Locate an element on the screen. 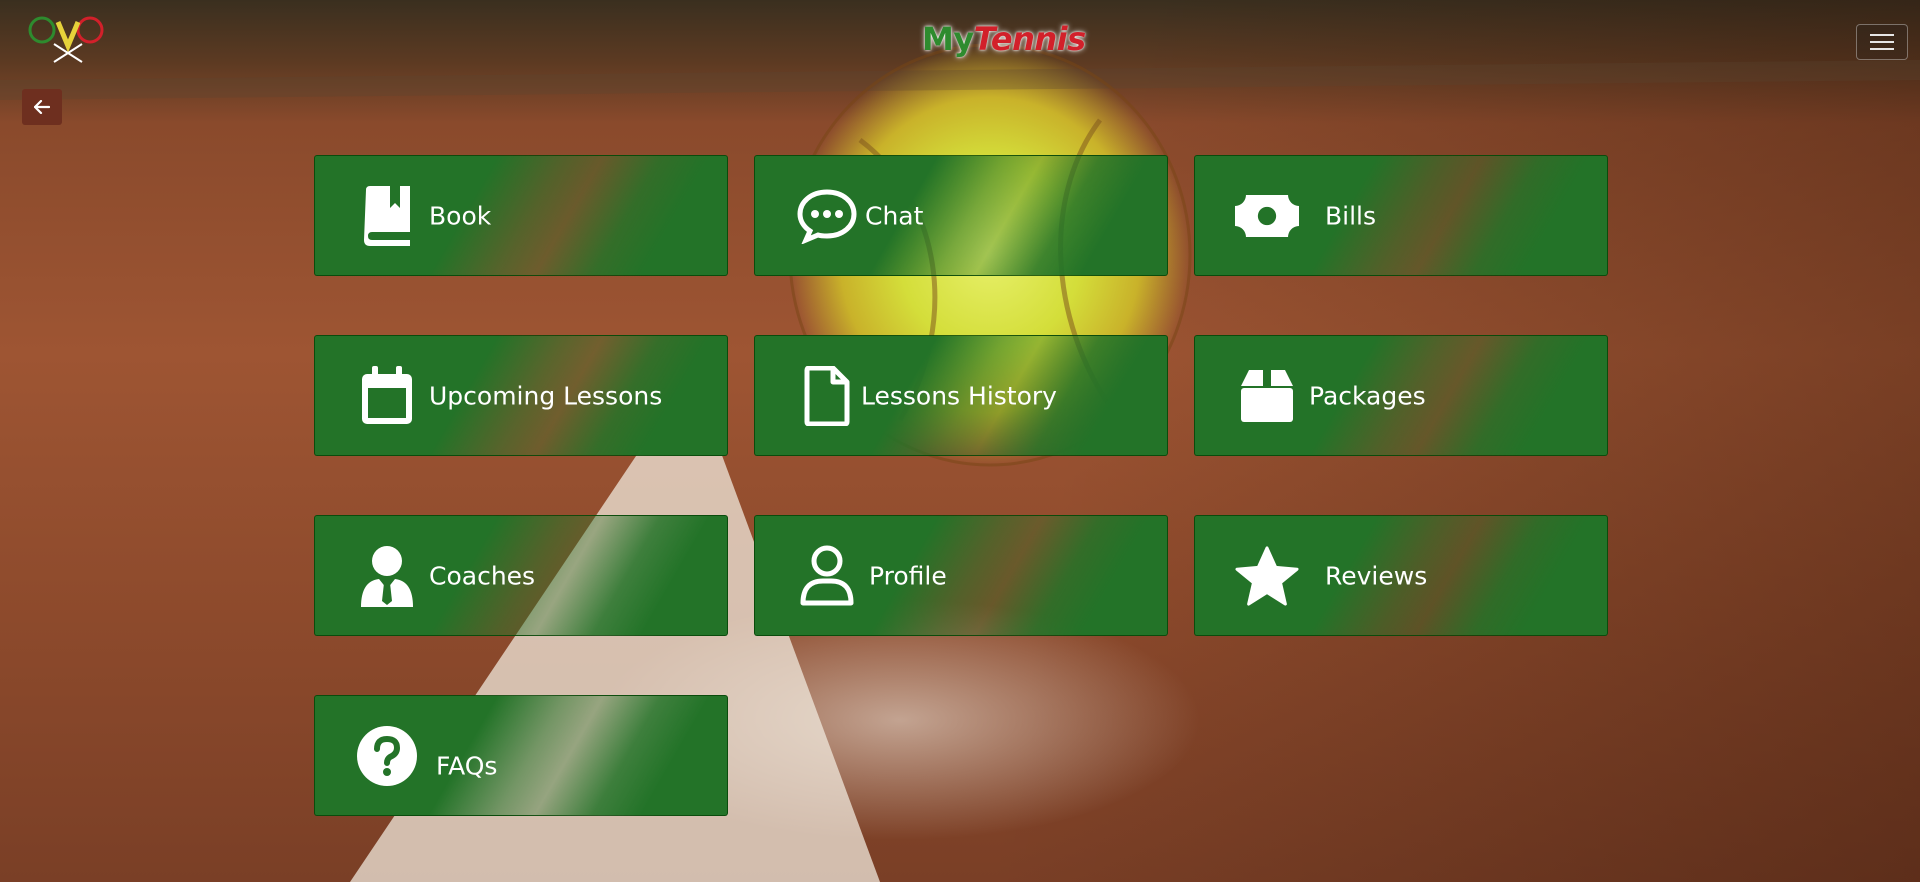 The image size is (1920, 882). question-circle-icon is located at coordinates (387, 756).